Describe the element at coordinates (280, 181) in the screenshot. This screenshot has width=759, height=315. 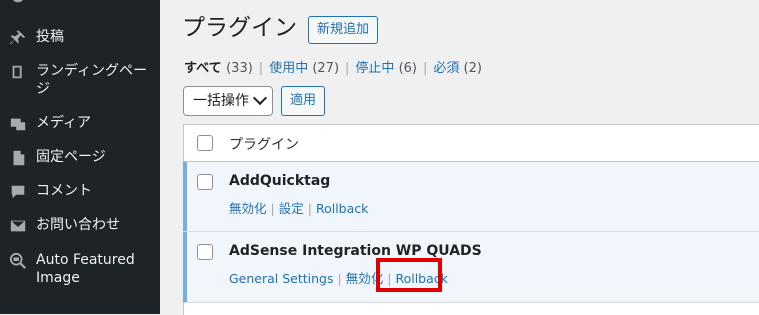
I see `plugin-name: AddQuicktag` at that location.